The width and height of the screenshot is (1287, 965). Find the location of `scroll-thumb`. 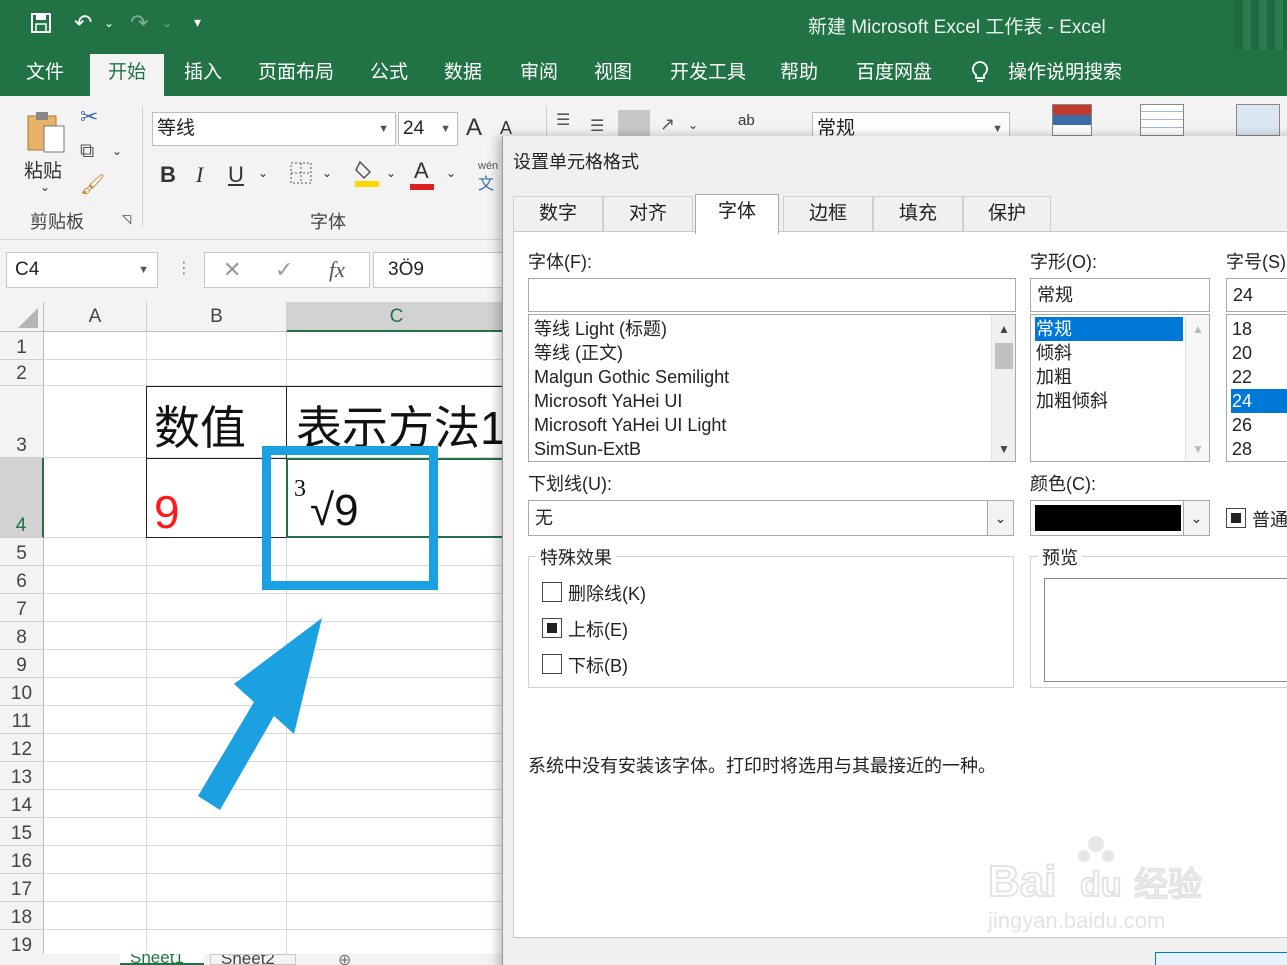

scroll-thumb is located at coordinates (1004, 356).